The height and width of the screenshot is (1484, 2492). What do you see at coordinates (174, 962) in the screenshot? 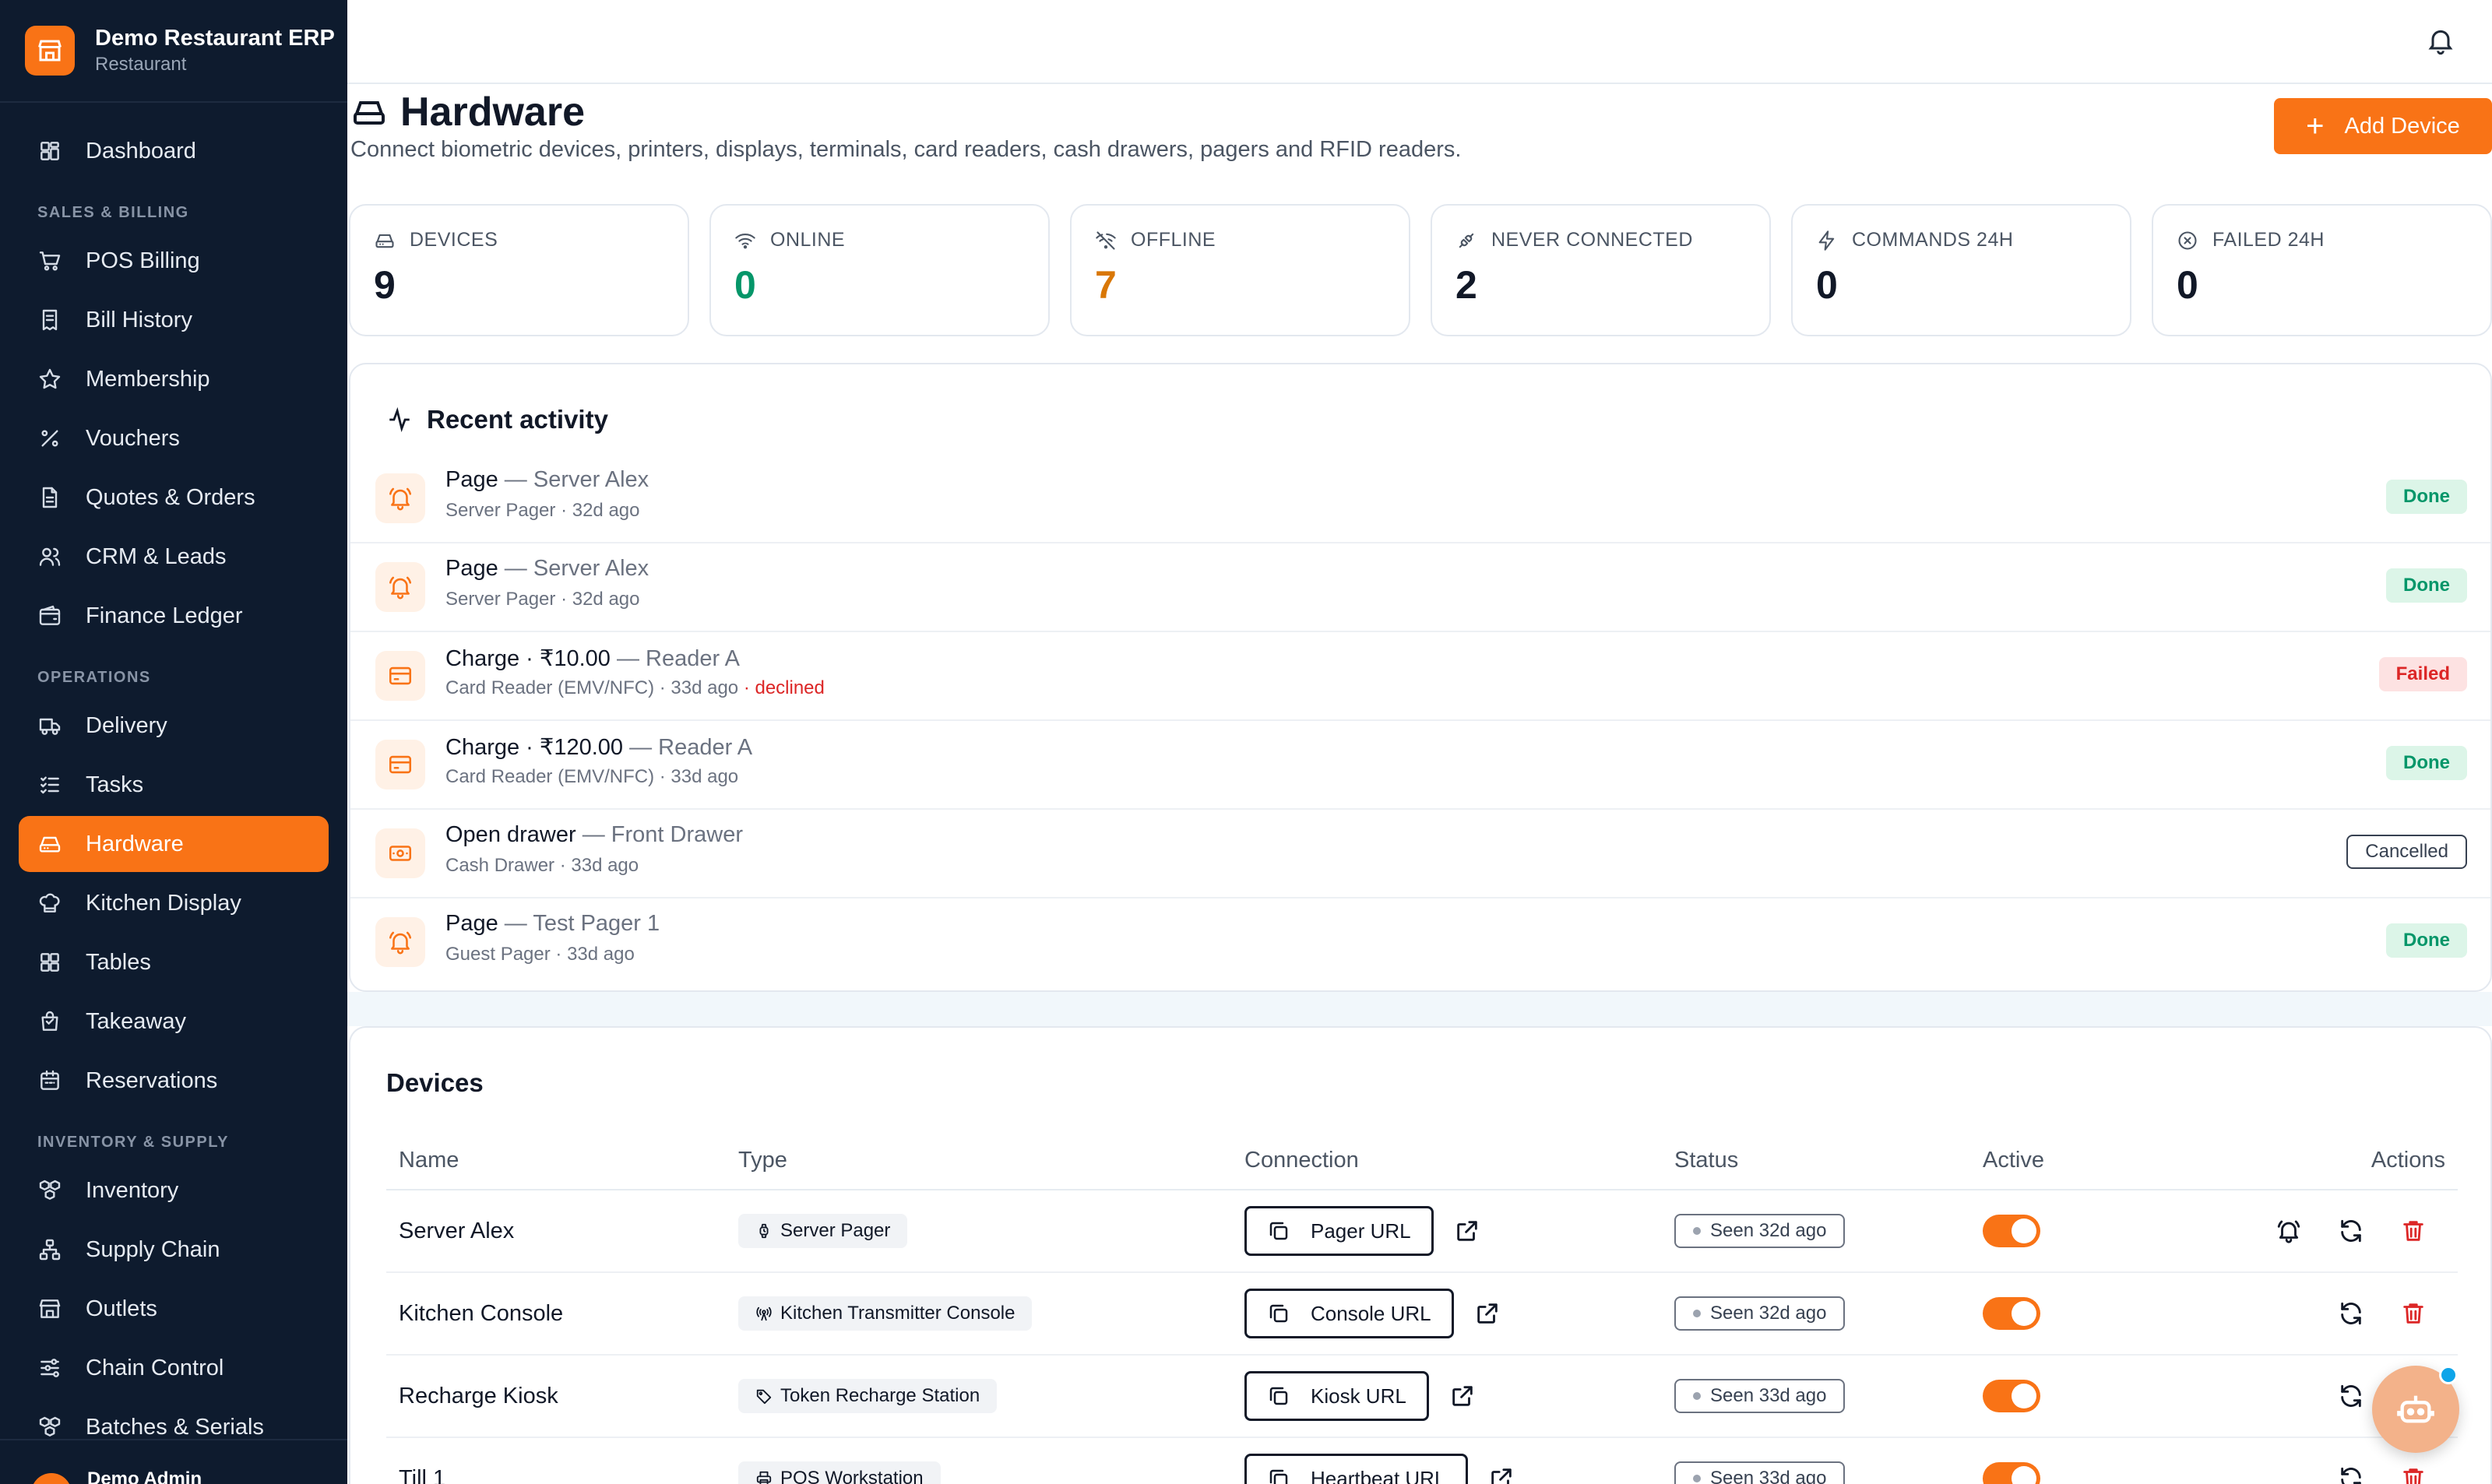
I see `sidebar-item-tables: Tables` at bounding box center [174, 962].